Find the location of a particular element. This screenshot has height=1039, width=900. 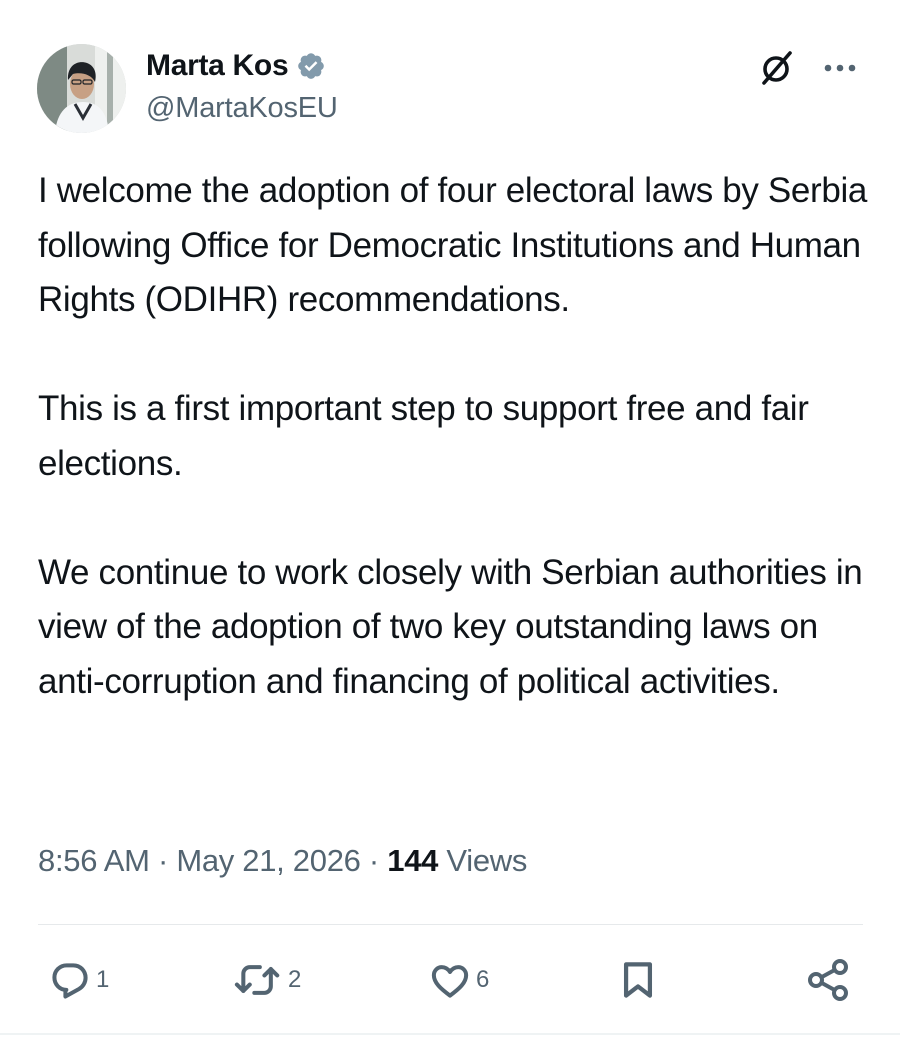

name-row: Marta Kos is located at coordinates (242, 66).